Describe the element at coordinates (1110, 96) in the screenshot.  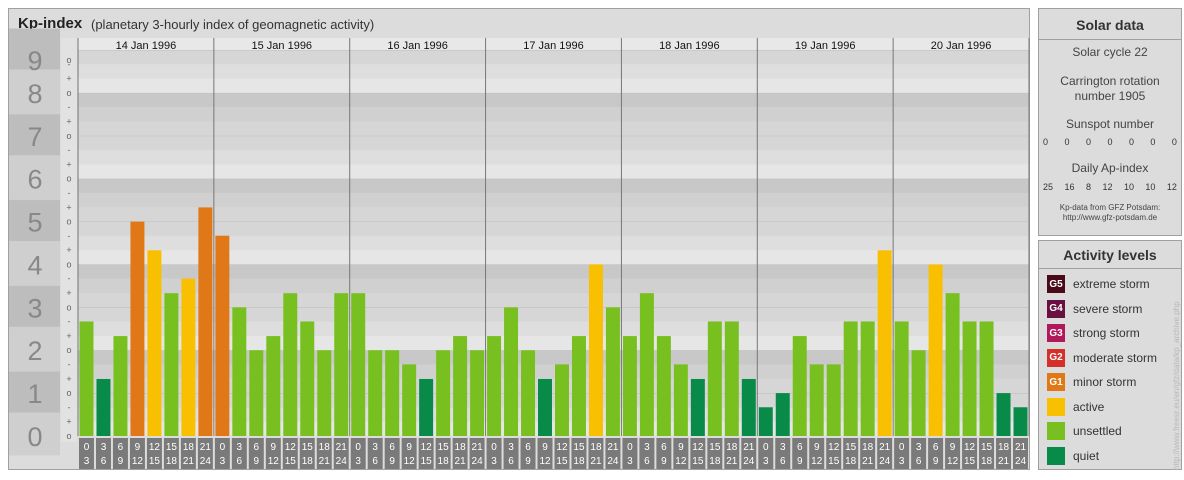
I see `carrington-line-2: number 1905` at that location.